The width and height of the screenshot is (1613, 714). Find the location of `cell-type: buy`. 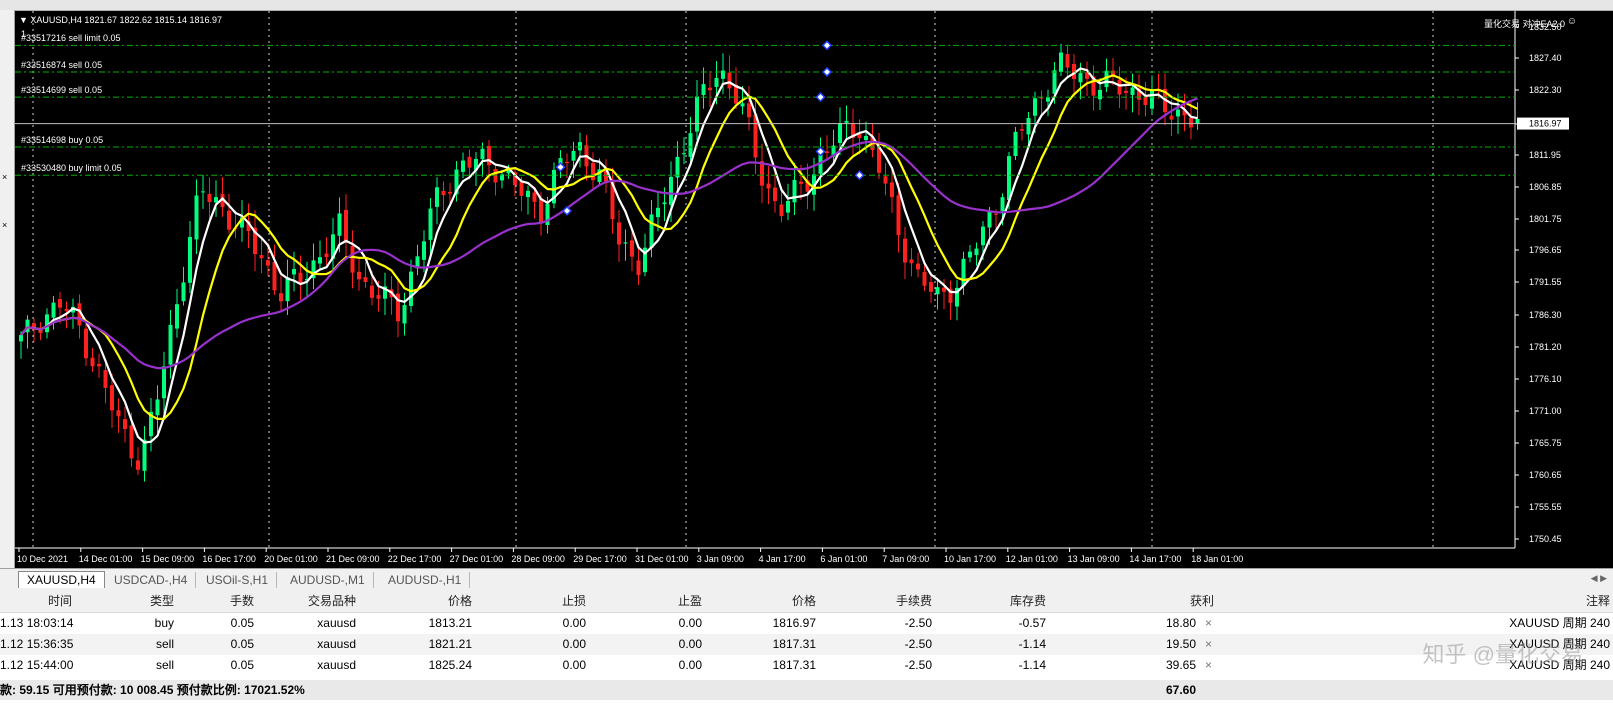

cell-type: buy is located at coordinates (164, 623).